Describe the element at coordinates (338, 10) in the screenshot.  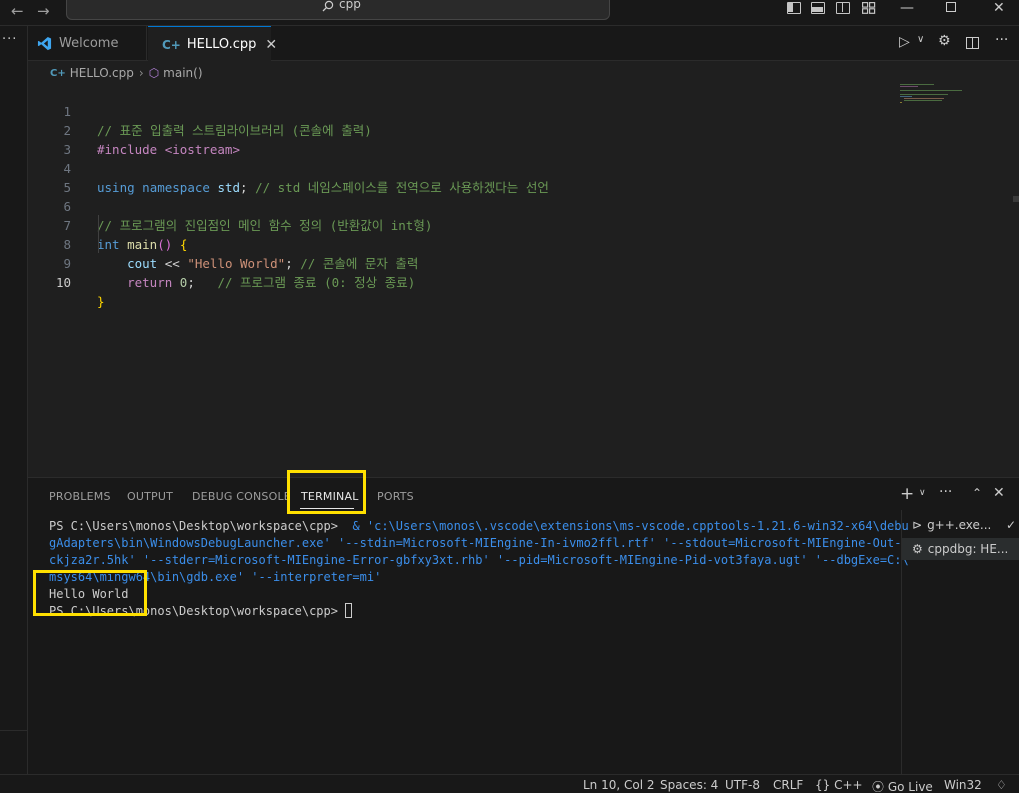
I see `command-center-search: cpp` at that location.